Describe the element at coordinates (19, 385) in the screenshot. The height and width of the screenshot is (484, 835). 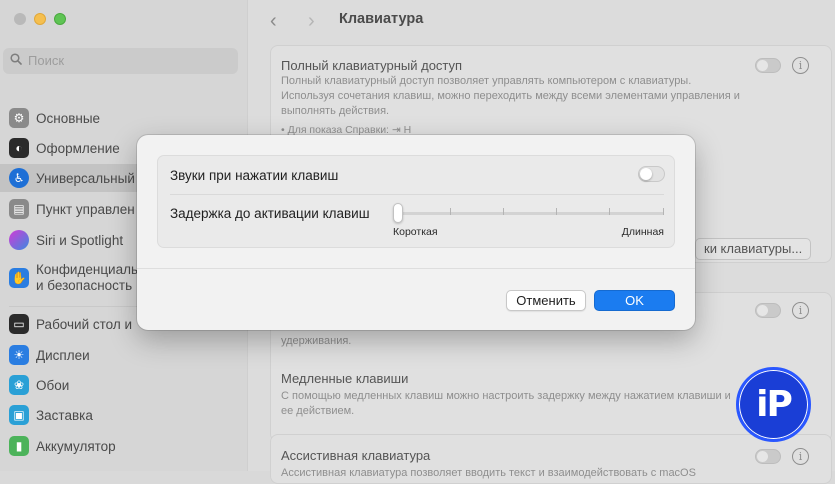
I see `wallpaper-icon: ❀` at that location.